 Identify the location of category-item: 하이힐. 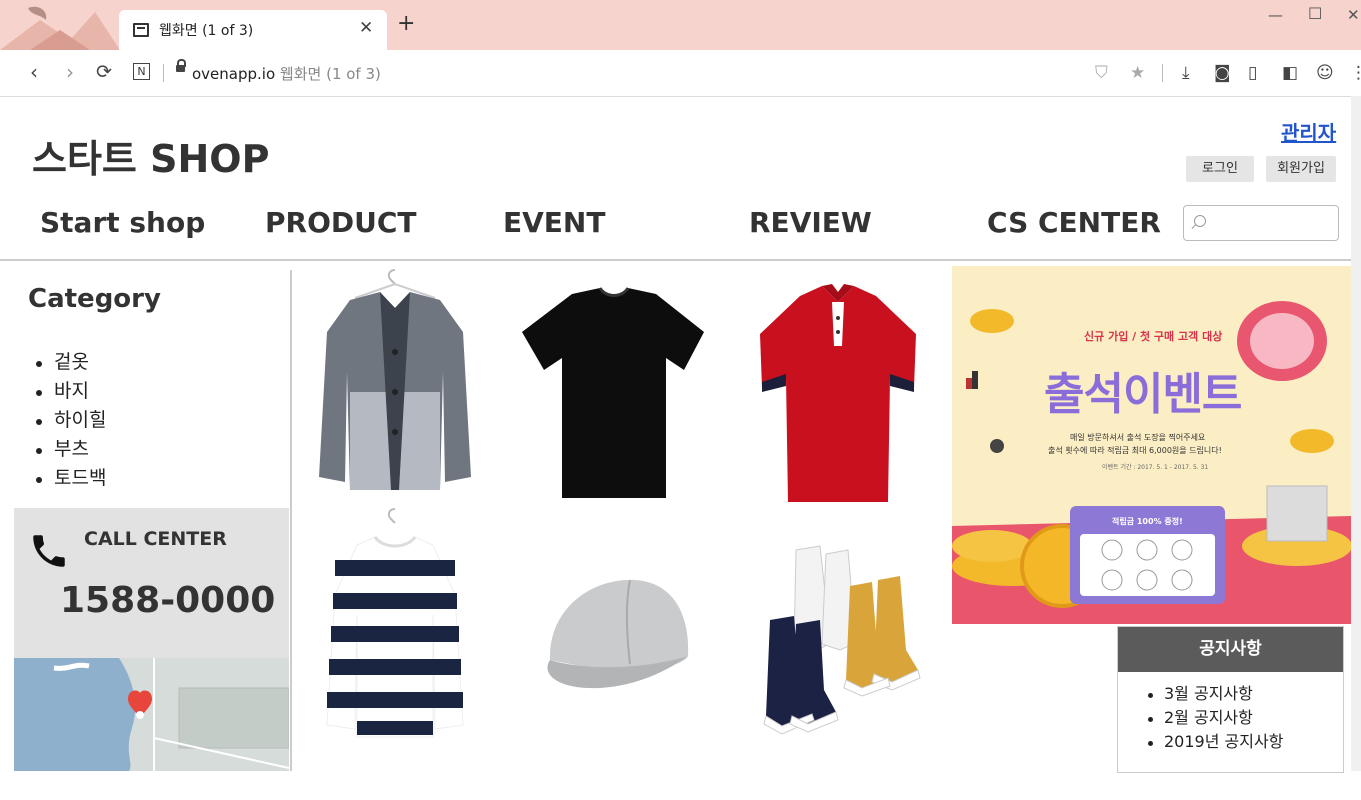
(70, 420).